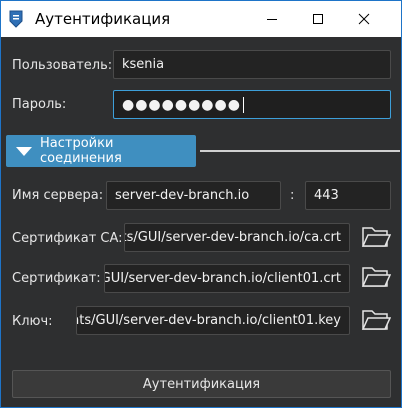 Image resolution: width=402 pixels, height=408 pixels. I want to click on port-value: 443, so click(326, 195).